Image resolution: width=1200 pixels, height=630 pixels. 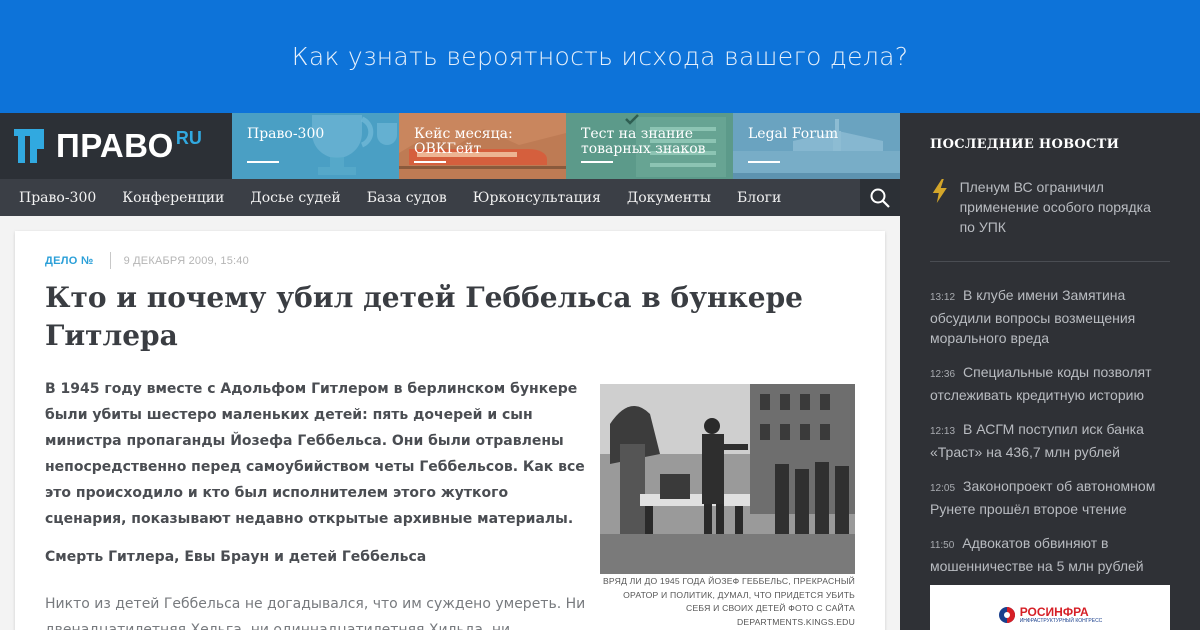 I want to click on logo-mark-icon, so click(x=29, y=146).